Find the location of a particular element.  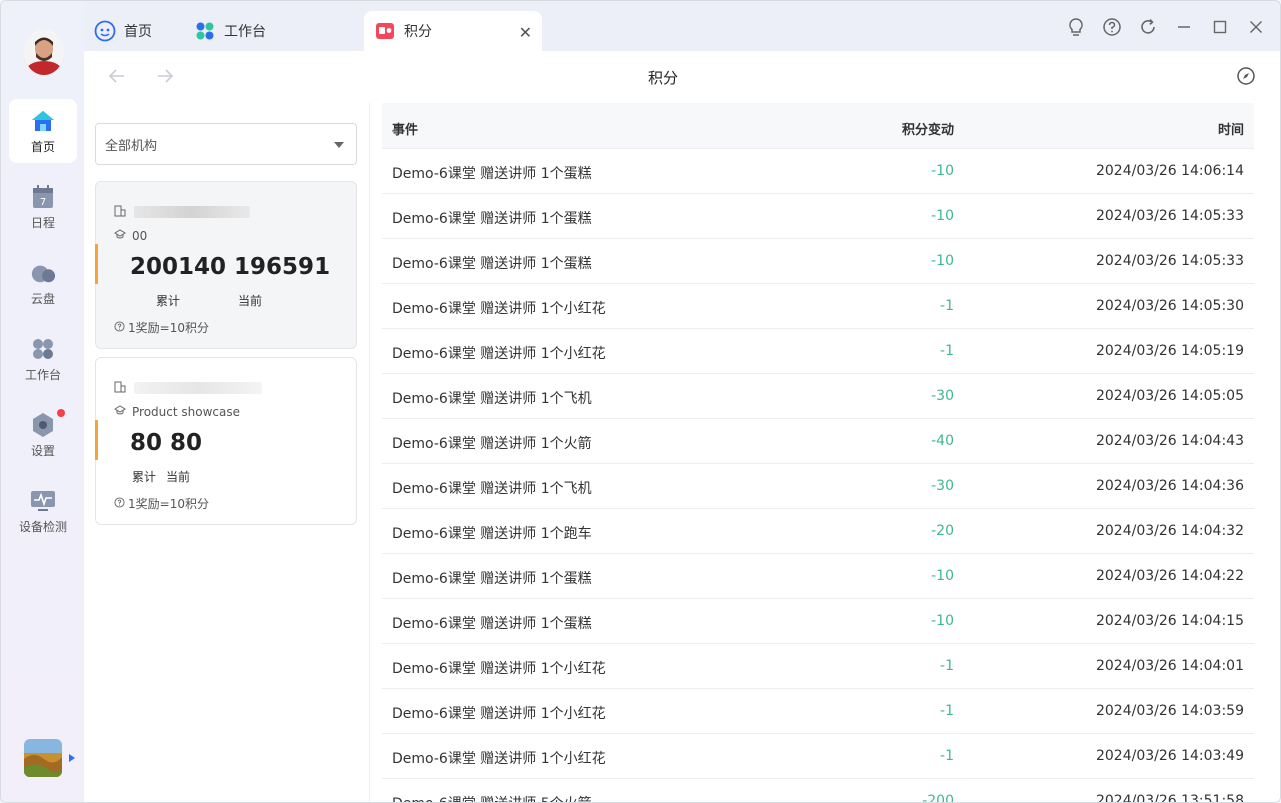

redacted-org-name is located at coordinates (198, 387).